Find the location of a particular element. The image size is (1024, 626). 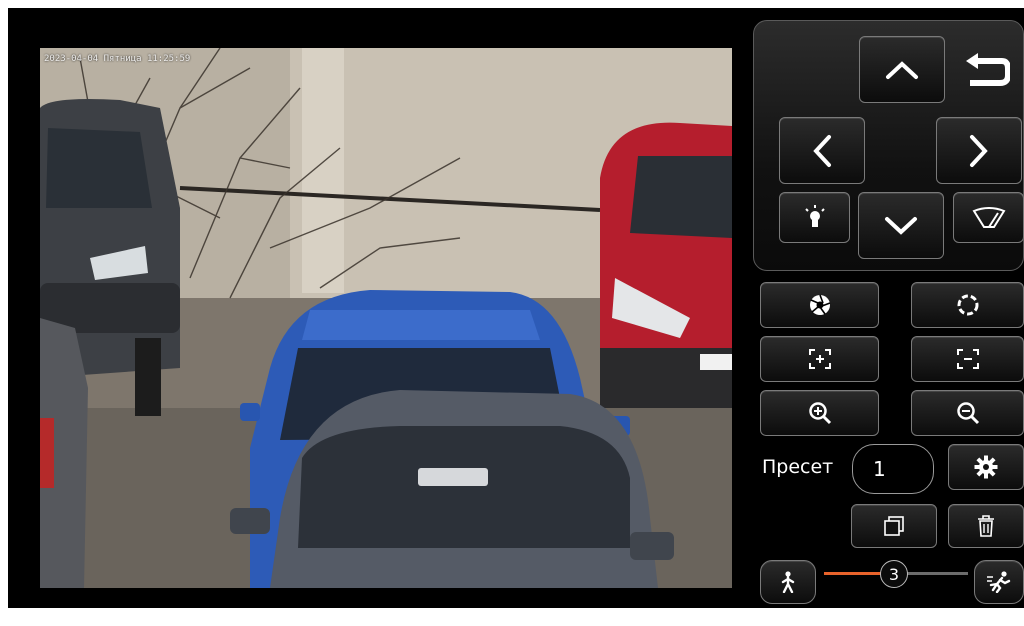

preset-settings-button is located at coordinates (986, 467).